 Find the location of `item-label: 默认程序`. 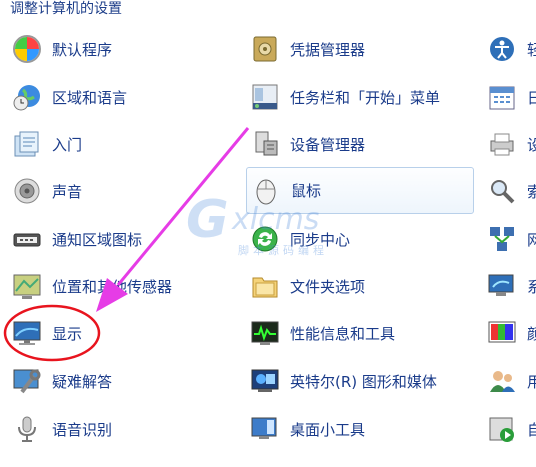

item-label: 默认程序 is located at coordinates (82, 49).